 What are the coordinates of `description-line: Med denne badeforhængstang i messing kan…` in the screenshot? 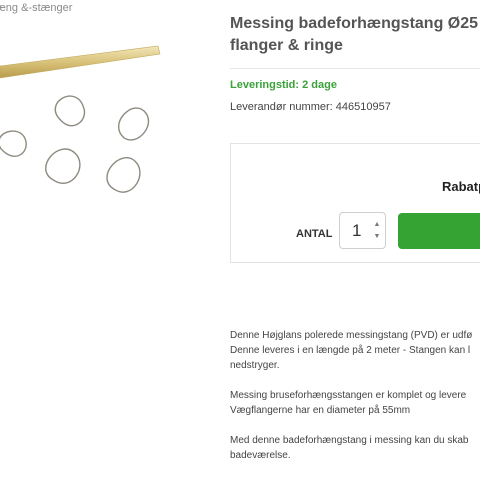 It's located at (349, 440).